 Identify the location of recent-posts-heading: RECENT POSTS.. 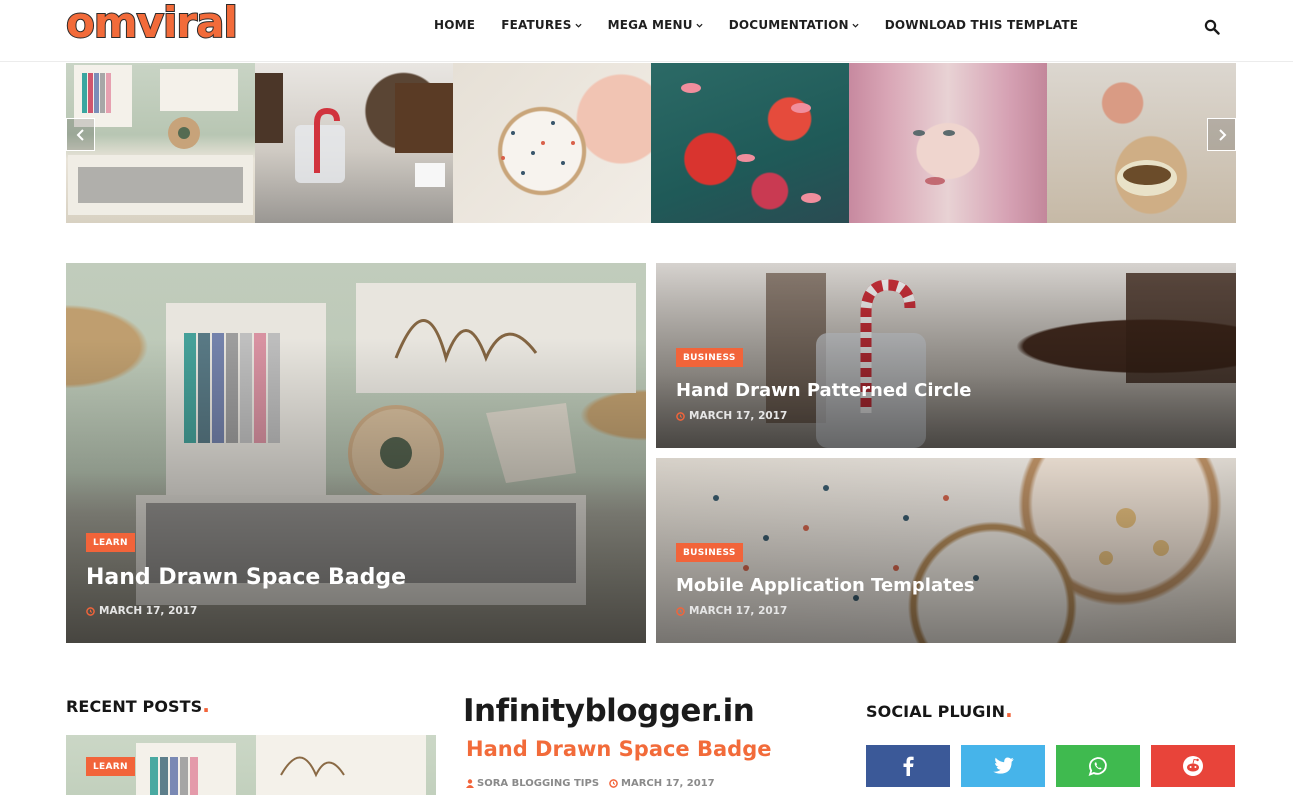
(138, 705).